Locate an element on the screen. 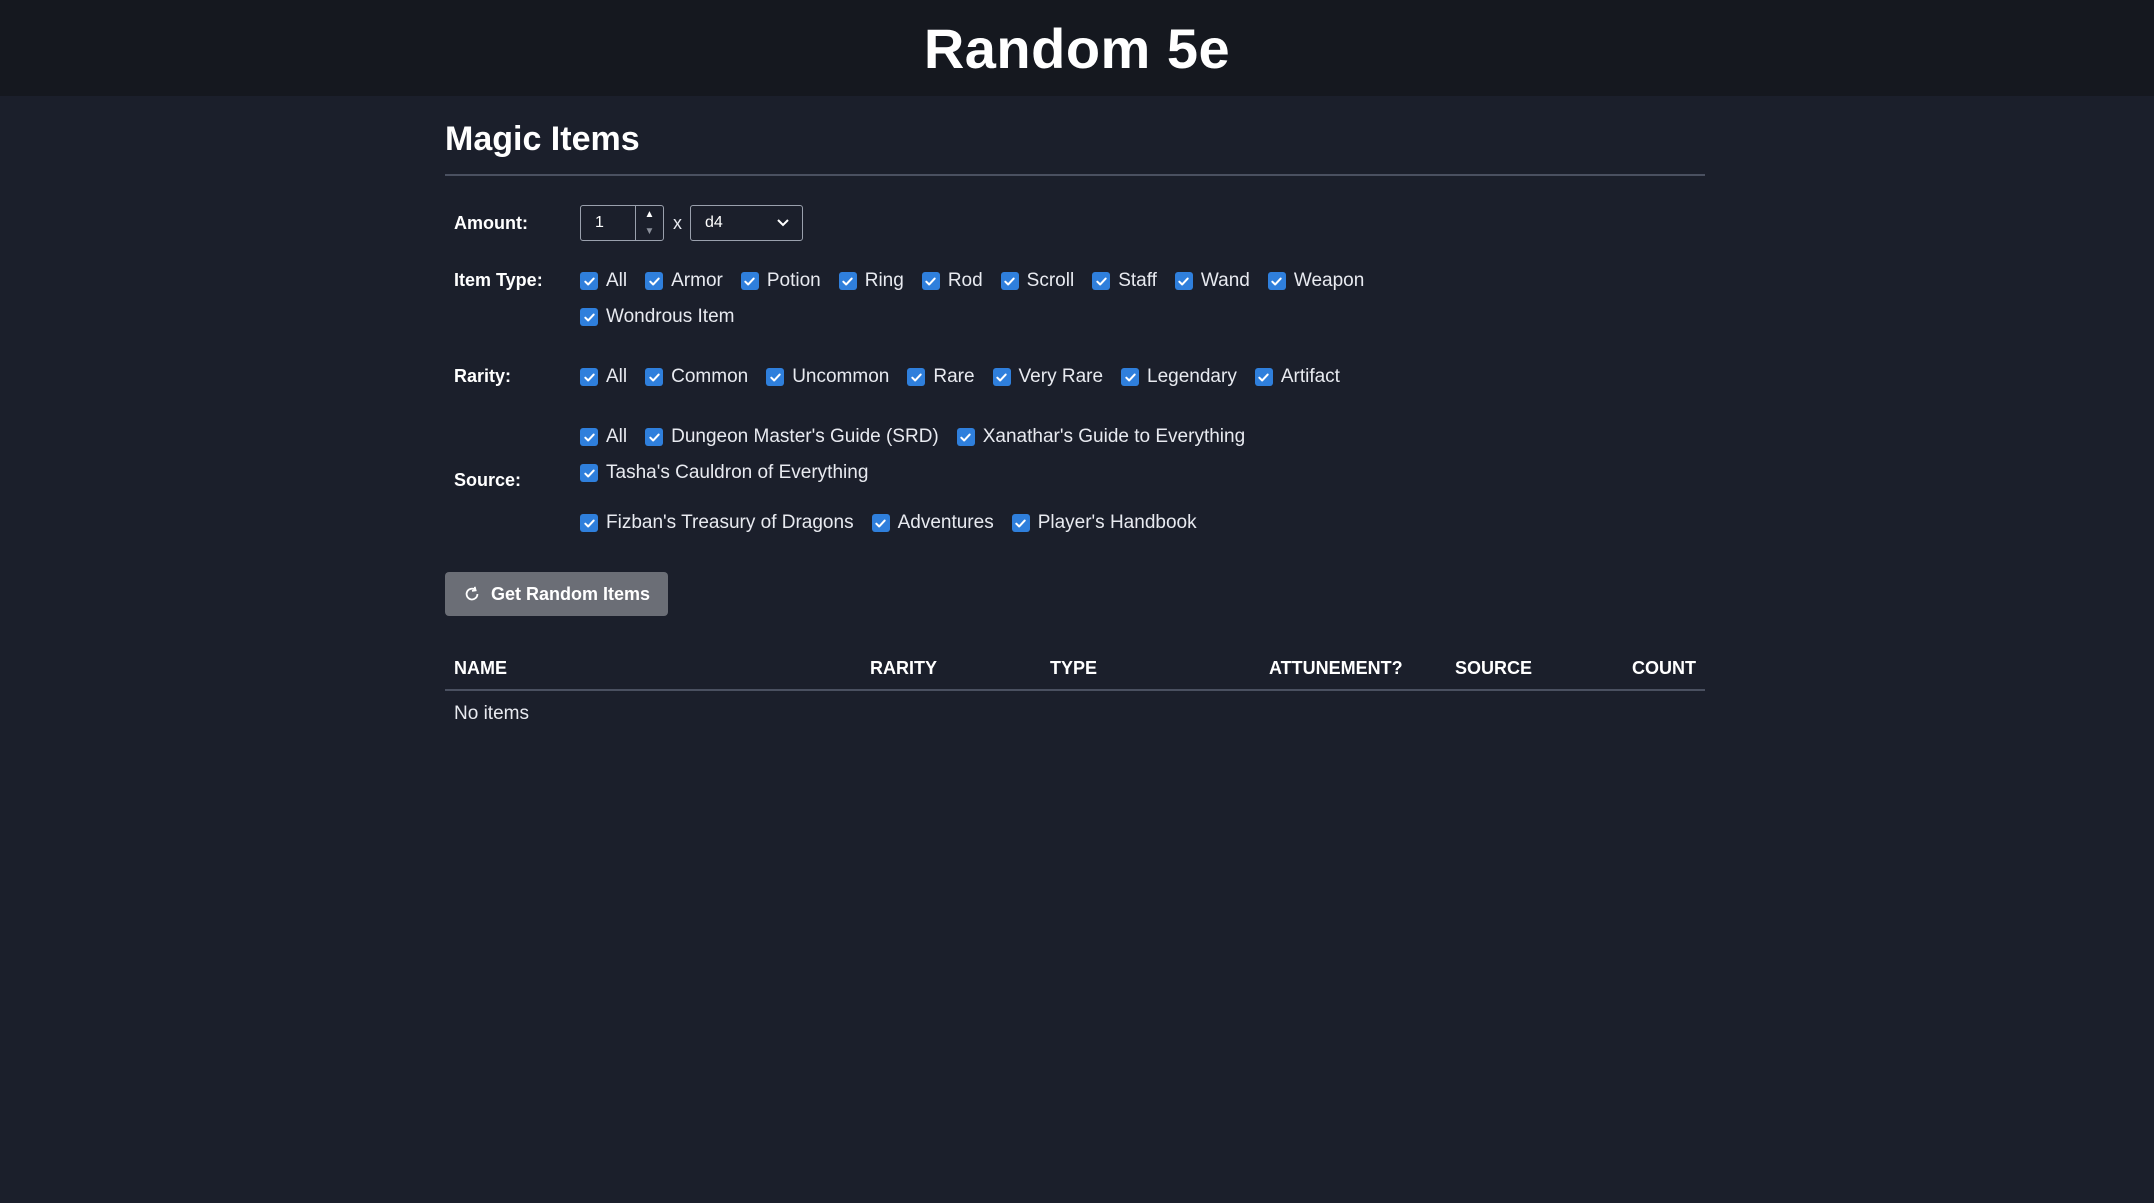 The height and width of the screenshot is (1203, 2154). checkbox-label: Tasha's Cauldron of Everything is located at coordinates (737, 472).